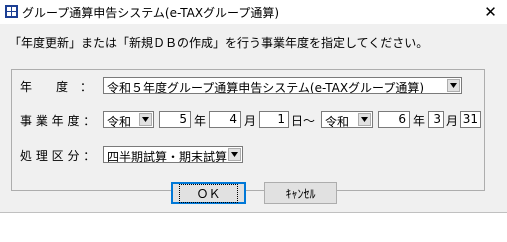 The height and width of the screenshot is (242, 507). I want to click on close-button: ✕, so click(490, 12).